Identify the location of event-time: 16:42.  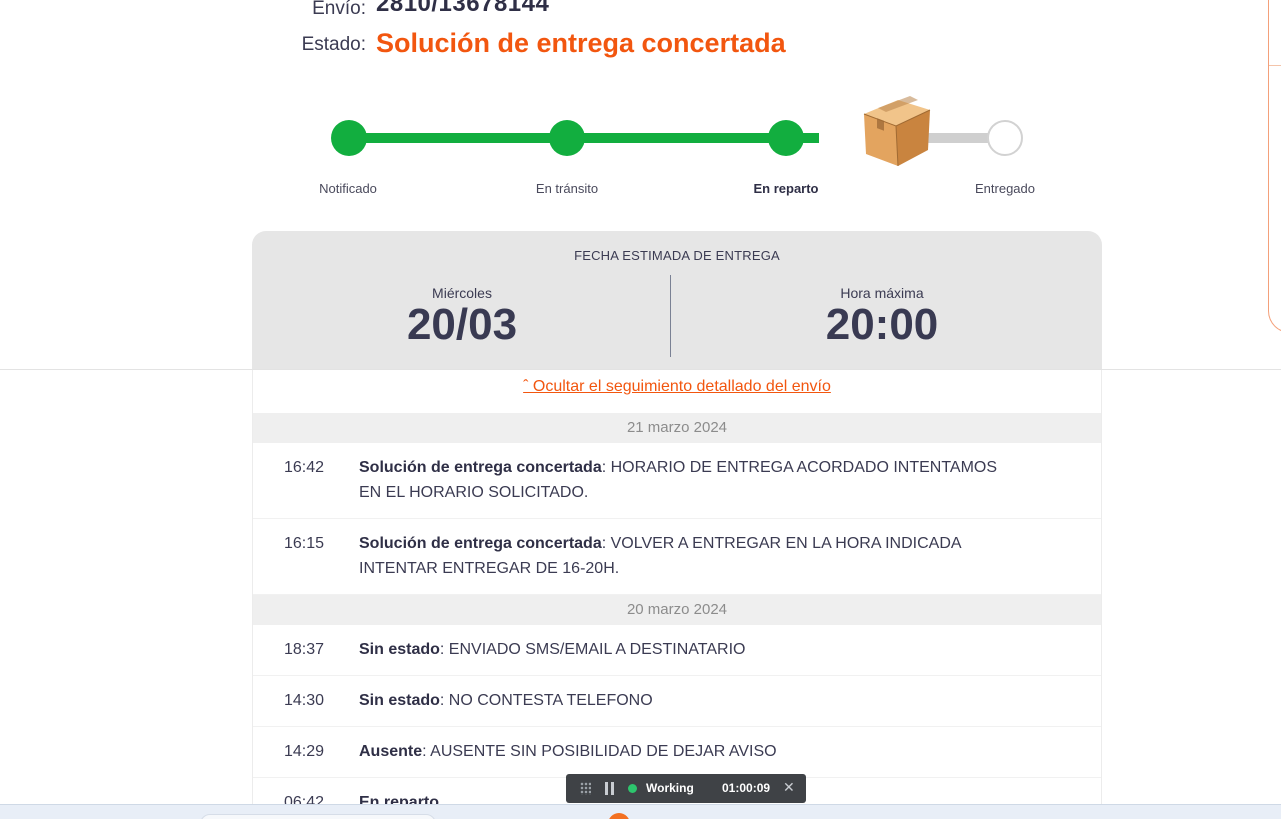
(304, 467).